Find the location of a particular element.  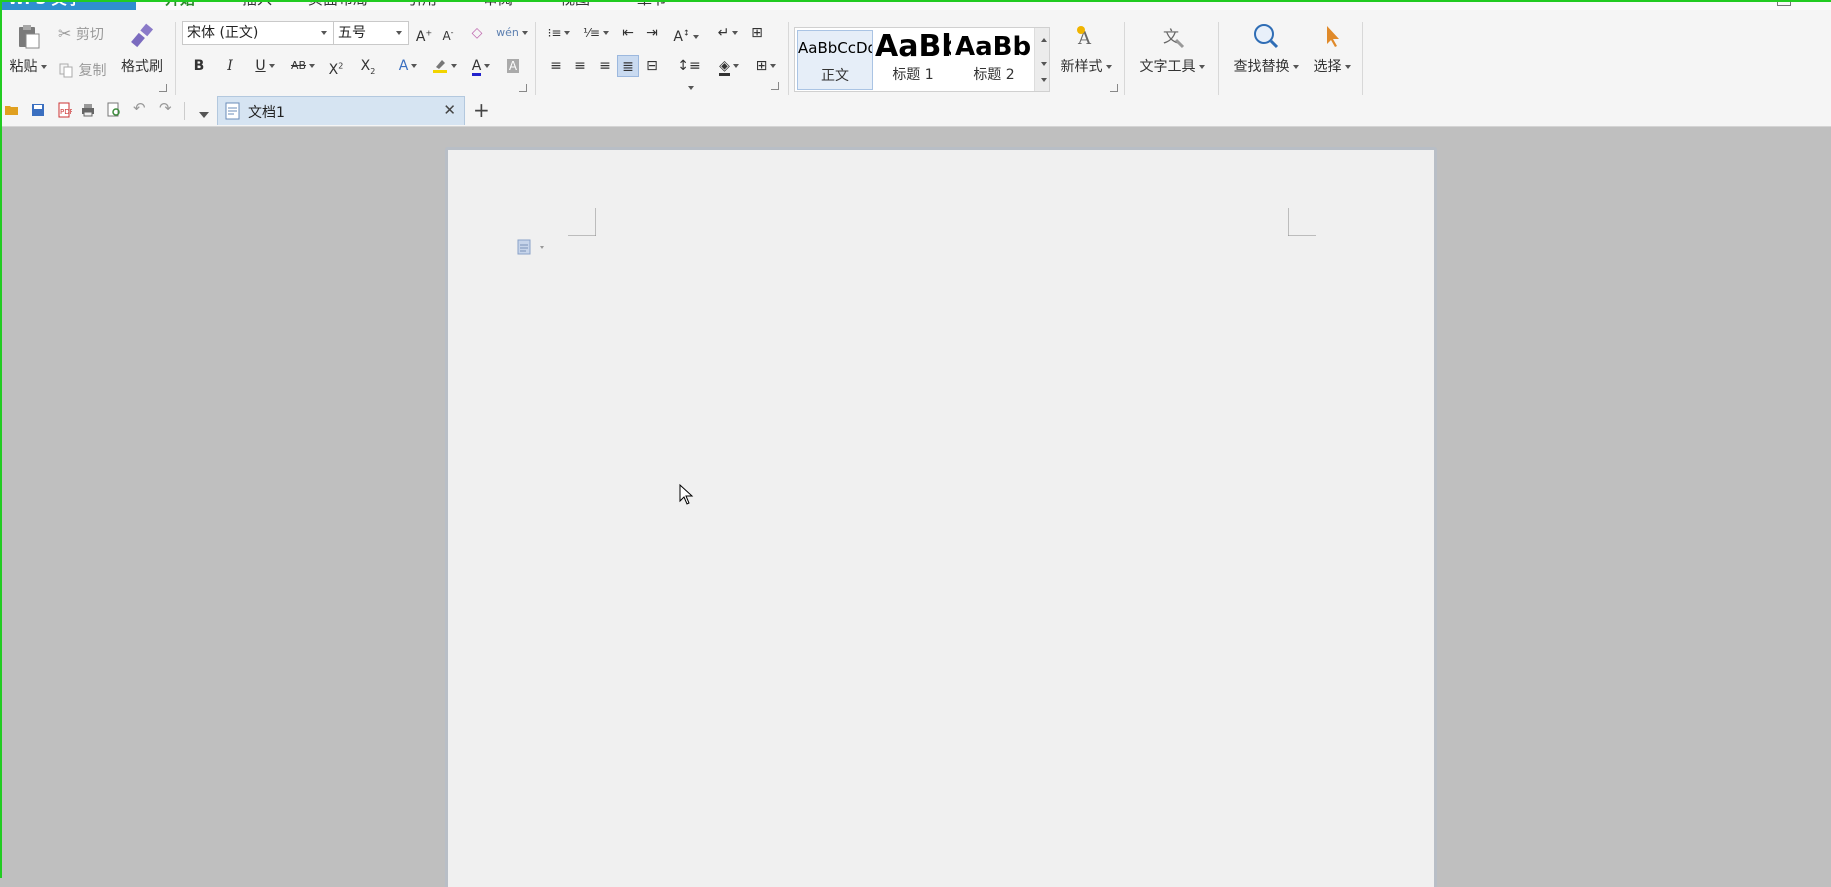

align-right-icon: ≡ is located at coordinates (605, 66).